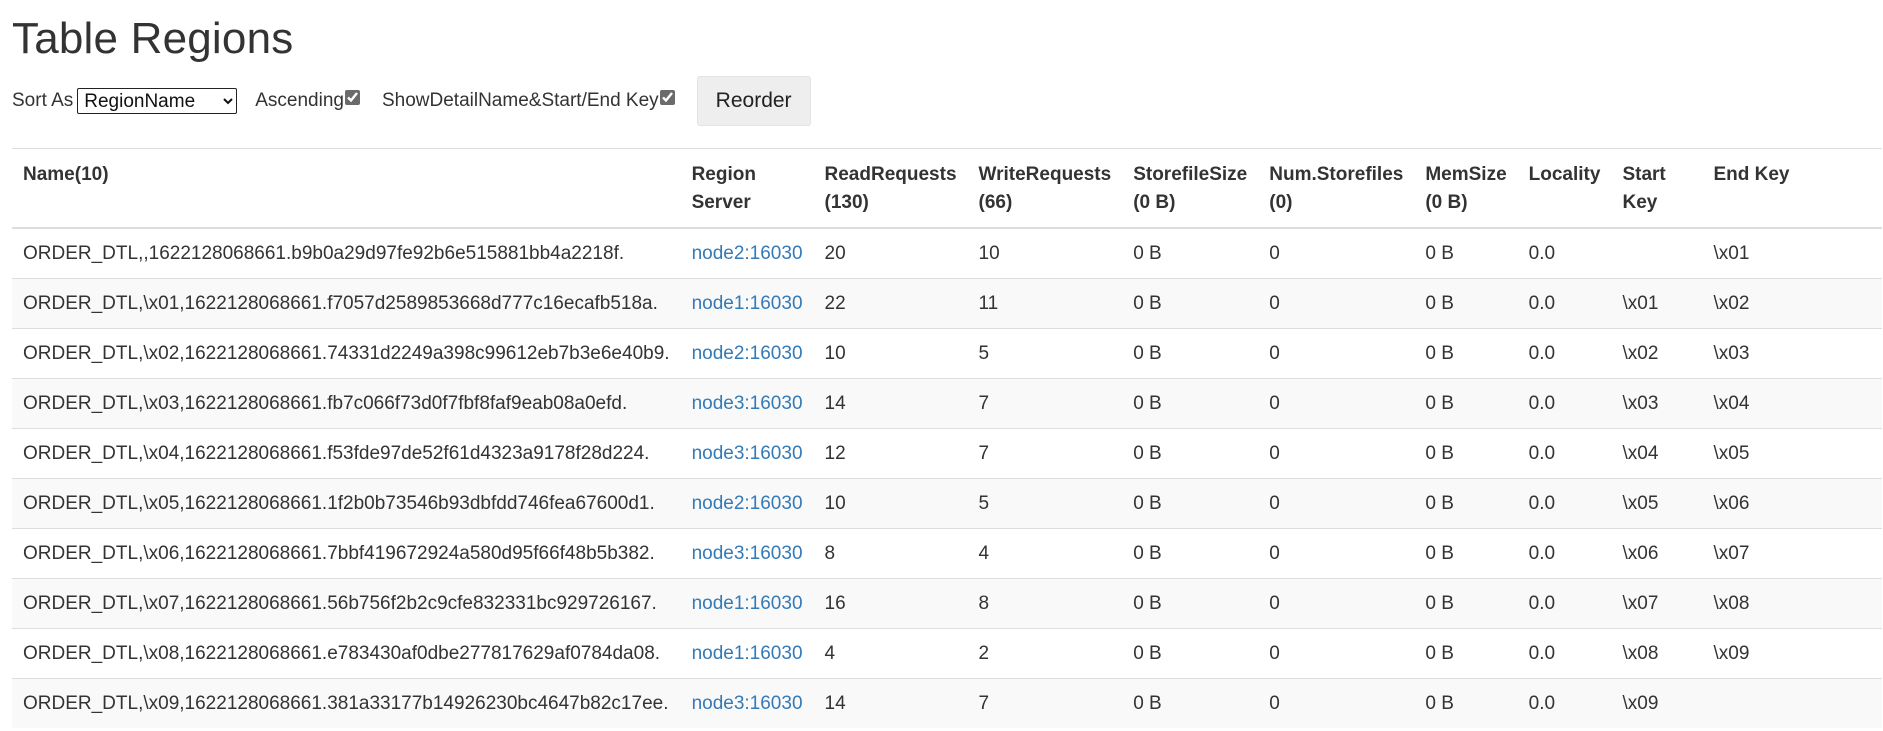  I want to click on ascending-checkbox, so click(352, 97).